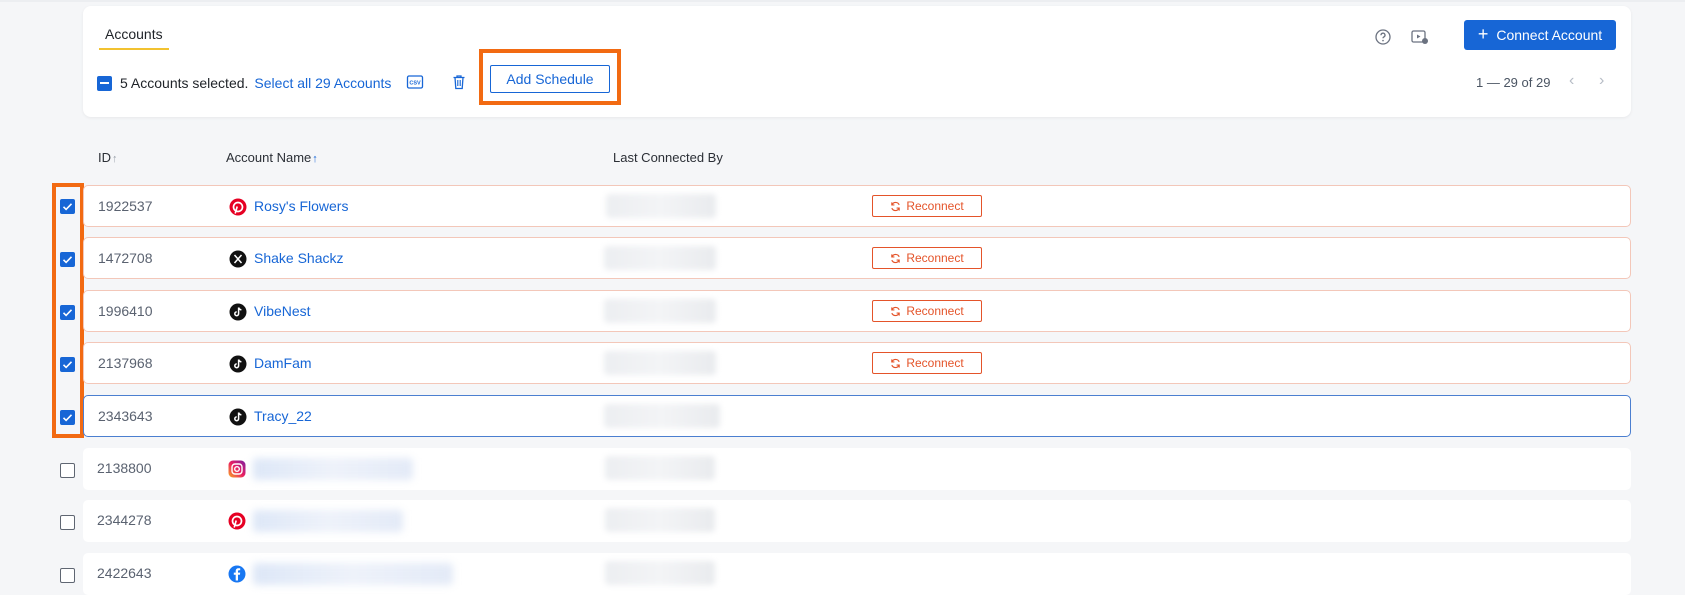 The width and height of the screenshot is (1685, 595). What do you see at coordinates (283, 416) in the screenshot?
I see `account-name-link: Tracy_22` at bounding box center [283, 416].